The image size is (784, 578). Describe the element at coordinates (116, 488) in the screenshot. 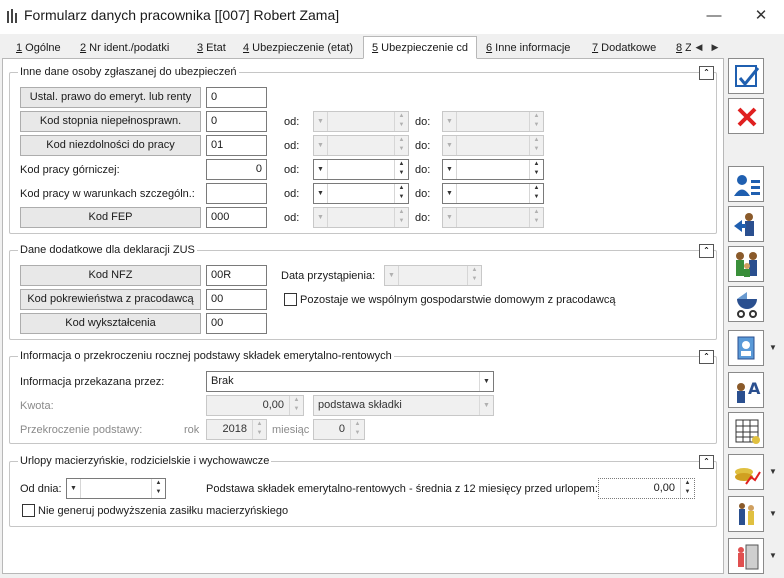

I see `od-dnia-date: ▼ ▲ ▼` at that location.